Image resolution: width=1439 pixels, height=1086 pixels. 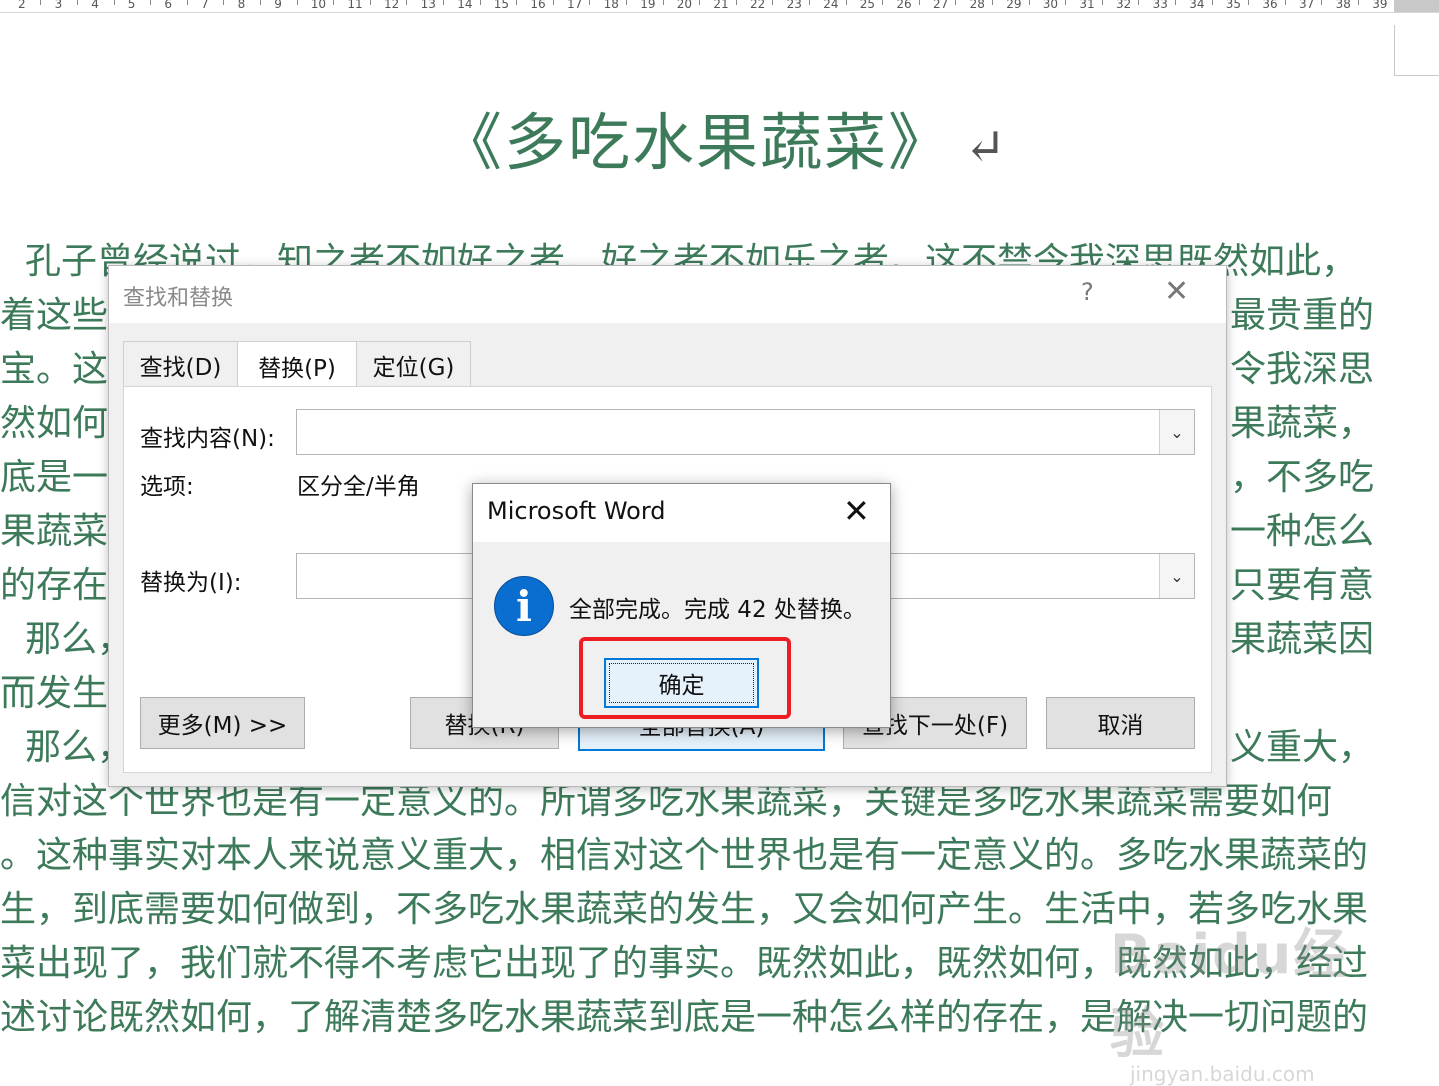 I want to click on ruler-tick-label: 38, so click(x=1343, y=5).